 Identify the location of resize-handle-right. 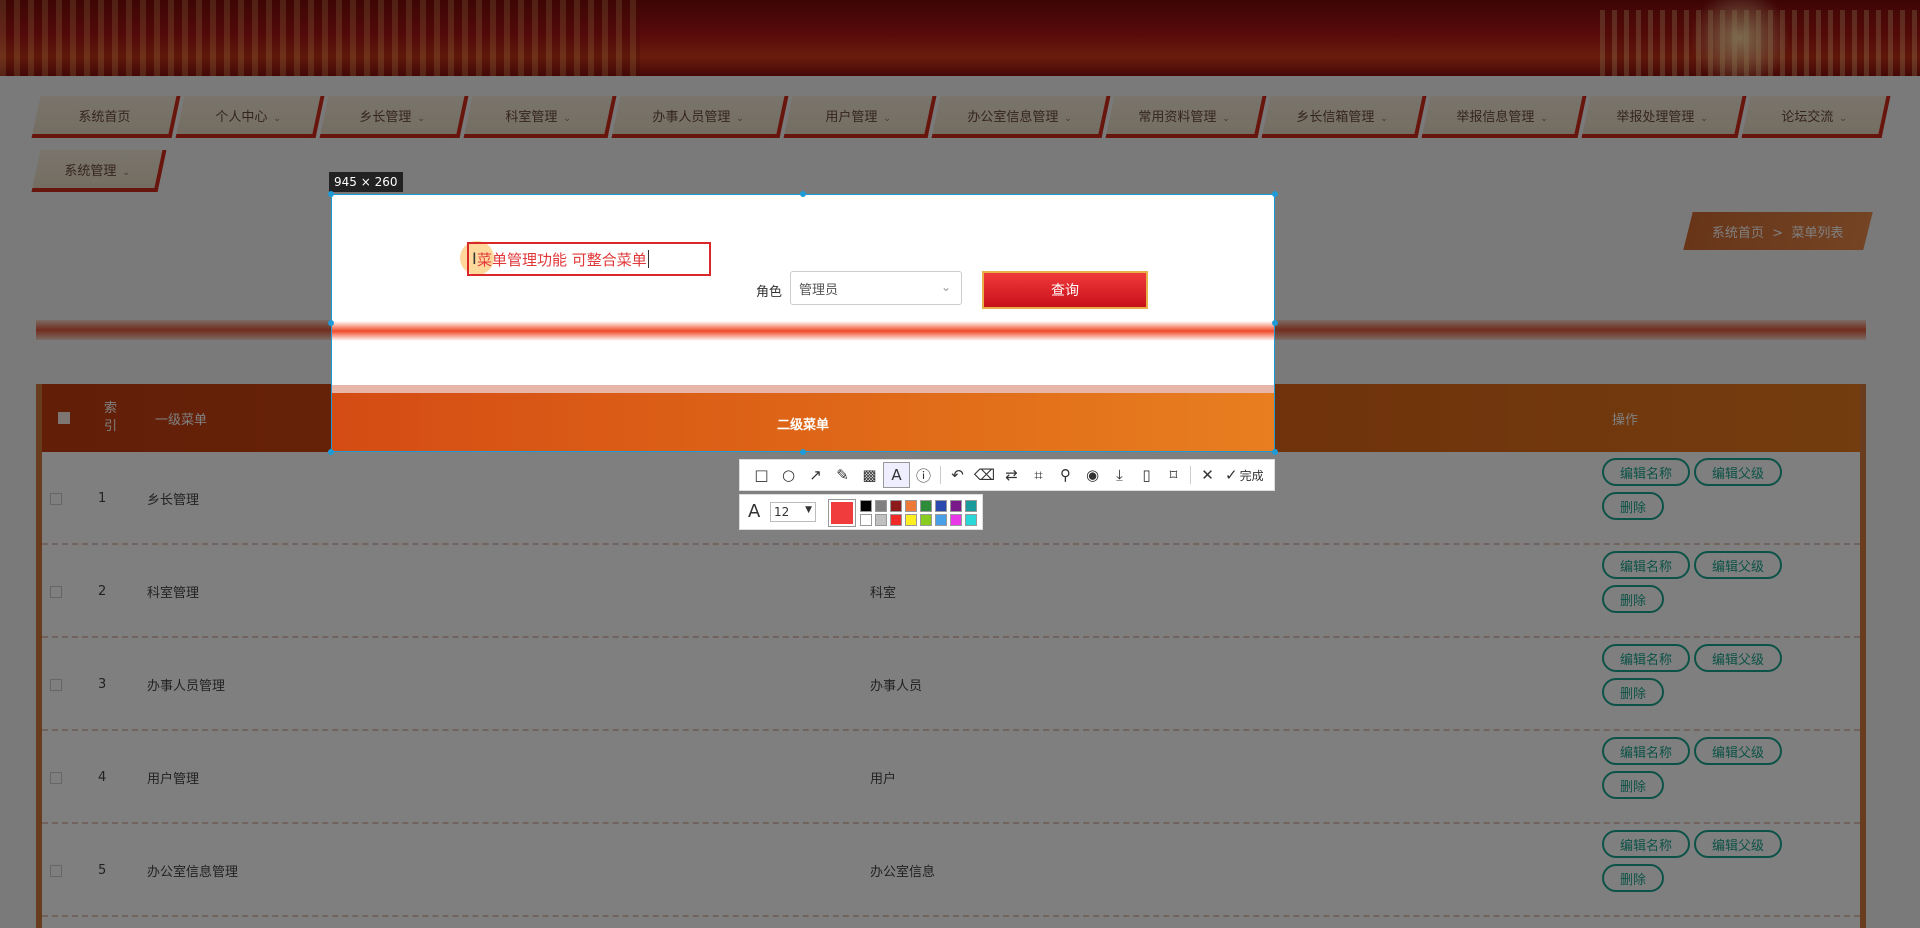
(1275, 323).